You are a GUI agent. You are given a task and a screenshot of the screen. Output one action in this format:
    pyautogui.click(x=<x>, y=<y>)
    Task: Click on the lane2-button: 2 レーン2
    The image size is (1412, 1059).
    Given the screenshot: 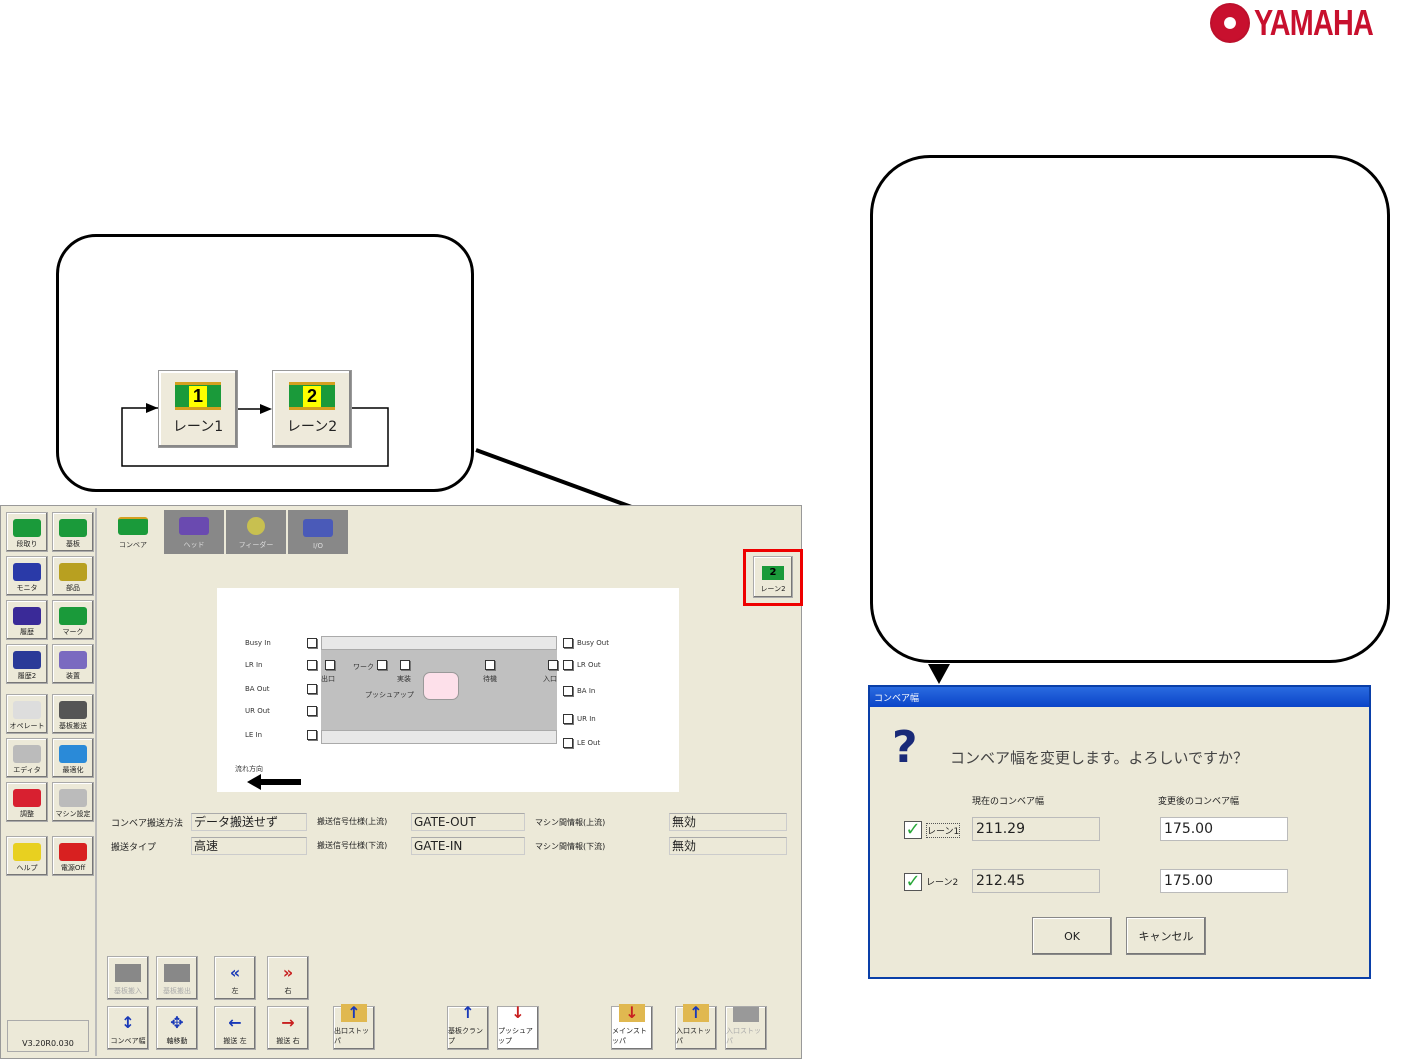 What is the action you would take?
    pyautogui.click(x=312, y=409)
    